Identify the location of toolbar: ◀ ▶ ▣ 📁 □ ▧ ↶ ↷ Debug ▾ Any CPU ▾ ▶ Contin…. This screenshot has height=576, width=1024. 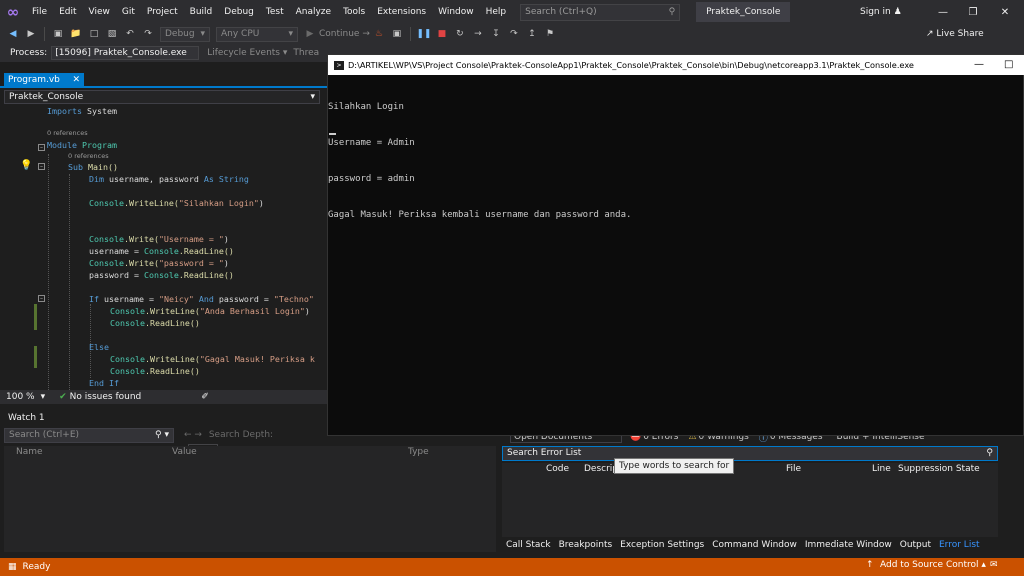
(512, 34).